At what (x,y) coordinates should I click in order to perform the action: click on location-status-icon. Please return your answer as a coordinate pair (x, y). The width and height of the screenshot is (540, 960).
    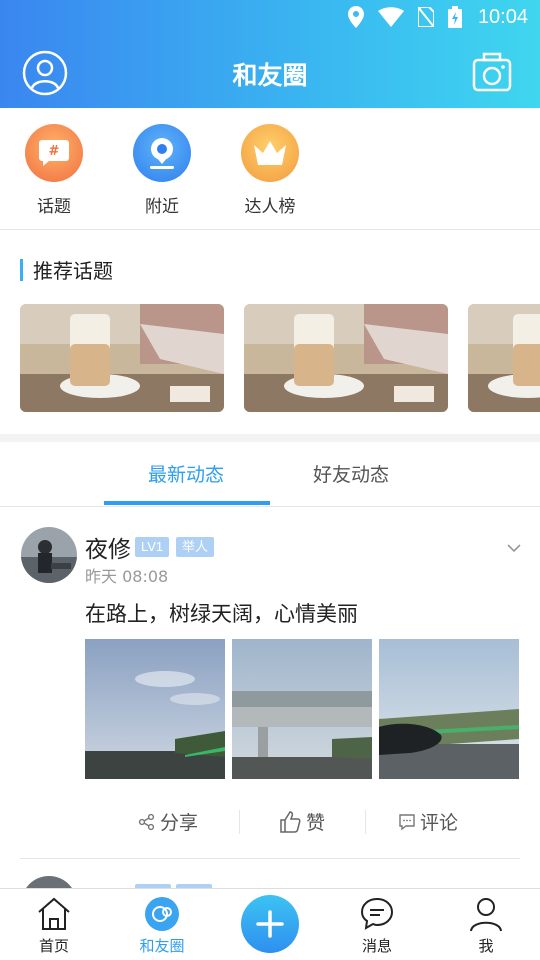
    Looking at the image, I should click on (356, 17).